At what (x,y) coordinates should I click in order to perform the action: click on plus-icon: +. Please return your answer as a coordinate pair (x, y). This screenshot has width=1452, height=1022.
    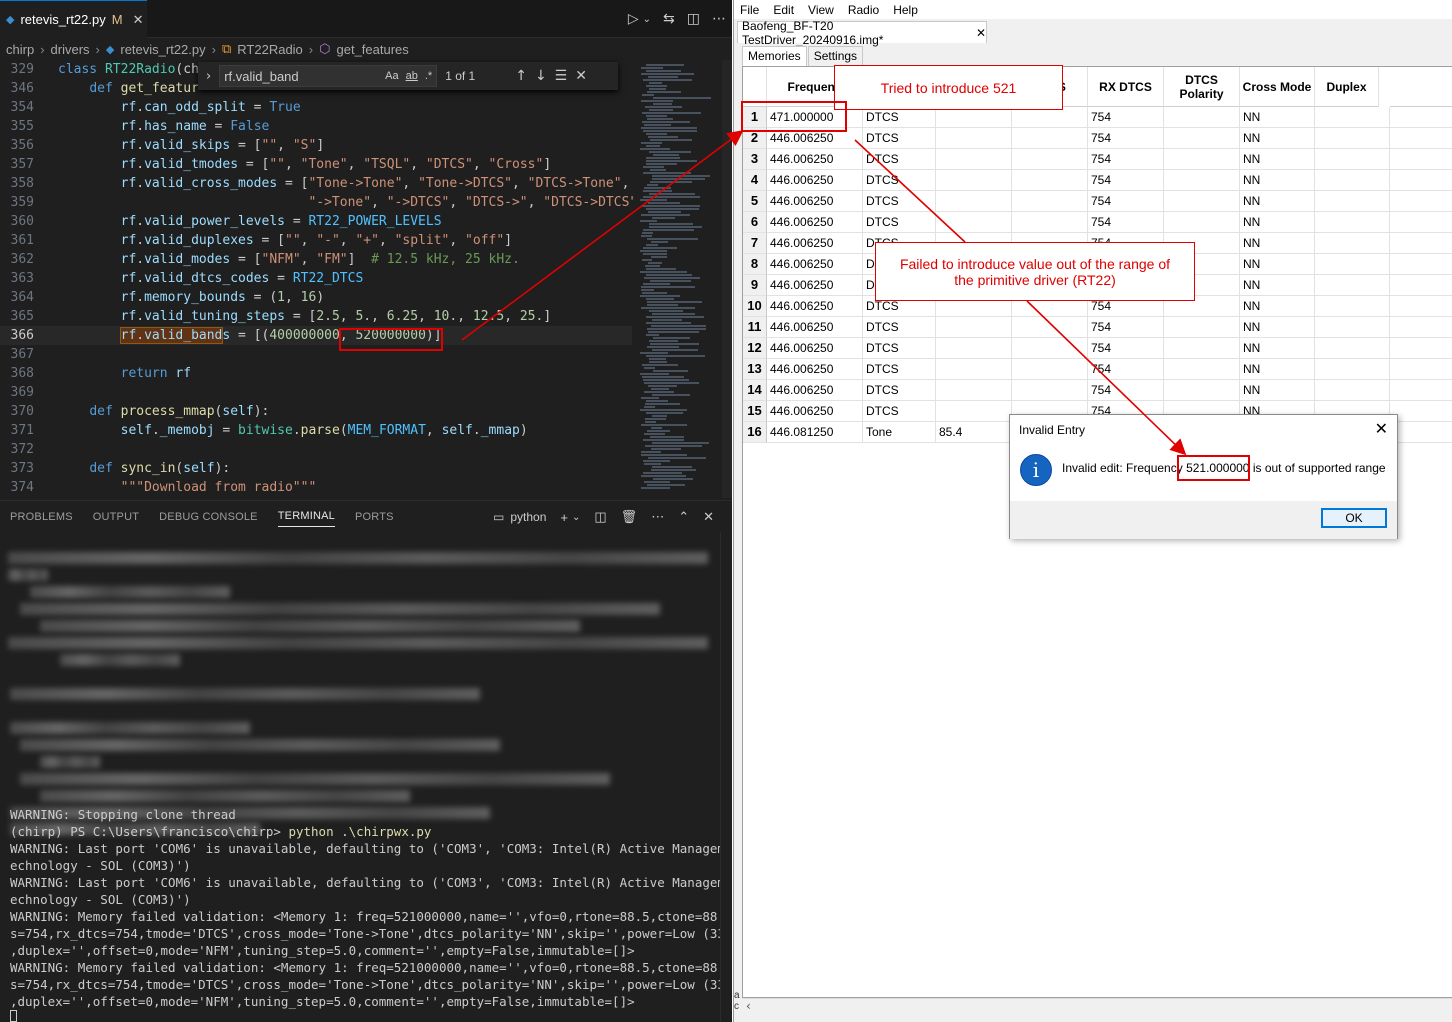
    Looking at the image, I should click on (564, 517).